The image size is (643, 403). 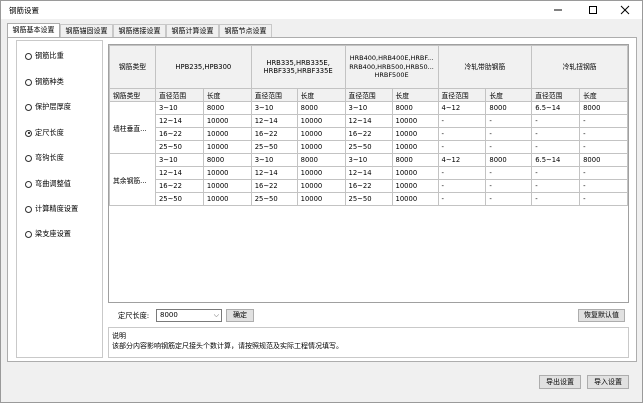 I want to click on radio-button-checked, so click(x=28, y=133).